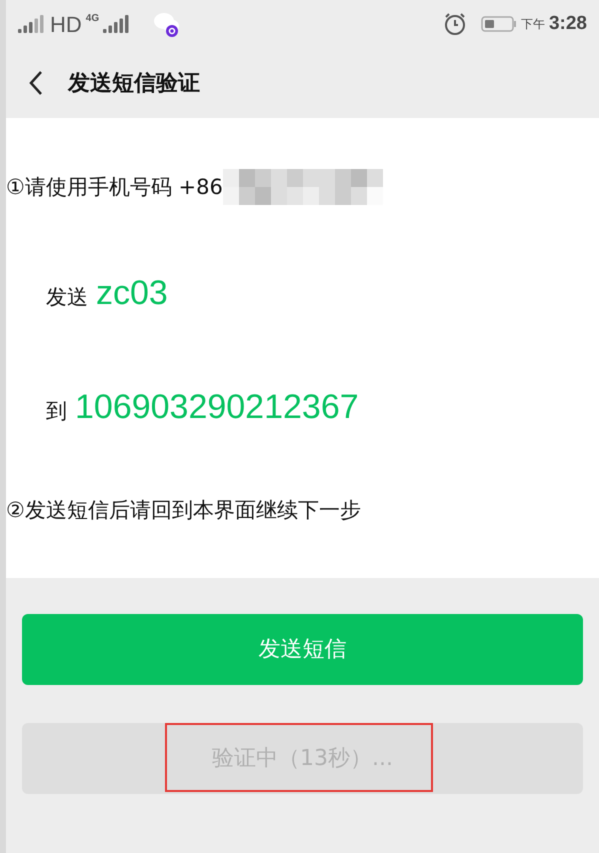 This screenshot has height=853, width=599. What do you see at coordinates (56, 411) in the screenshot?
I see `field-label: 到` at bounding box center [56, 411].